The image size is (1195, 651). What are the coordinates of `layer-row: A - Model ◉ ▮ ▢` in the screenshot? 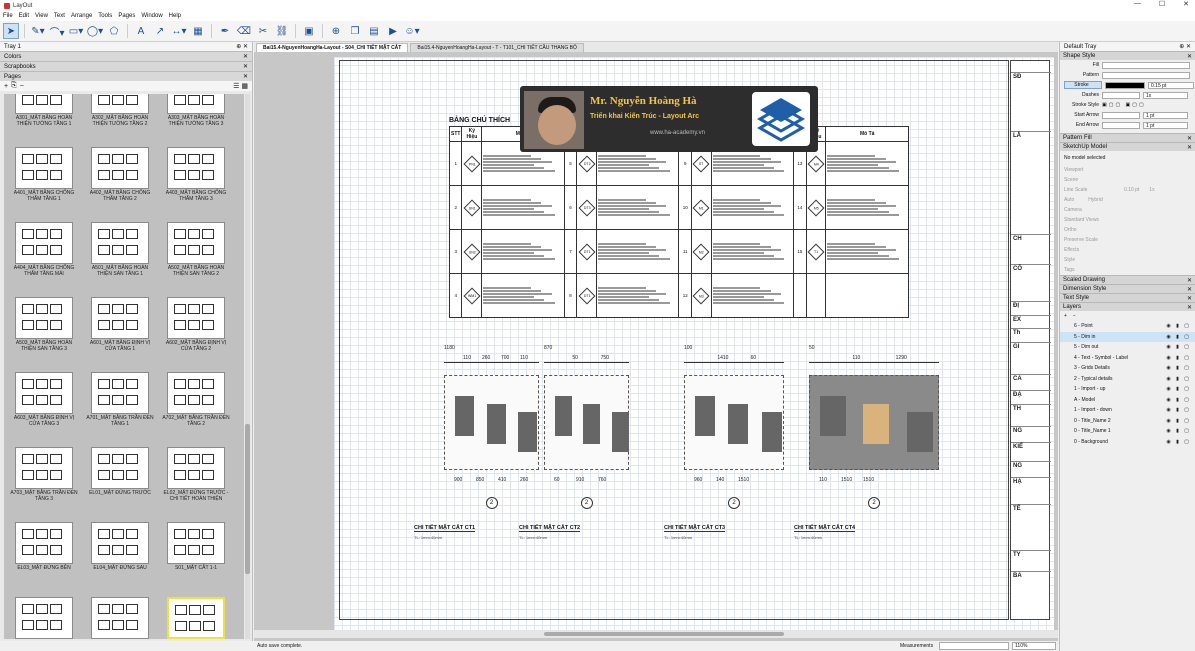 It's located at (1127, 400).